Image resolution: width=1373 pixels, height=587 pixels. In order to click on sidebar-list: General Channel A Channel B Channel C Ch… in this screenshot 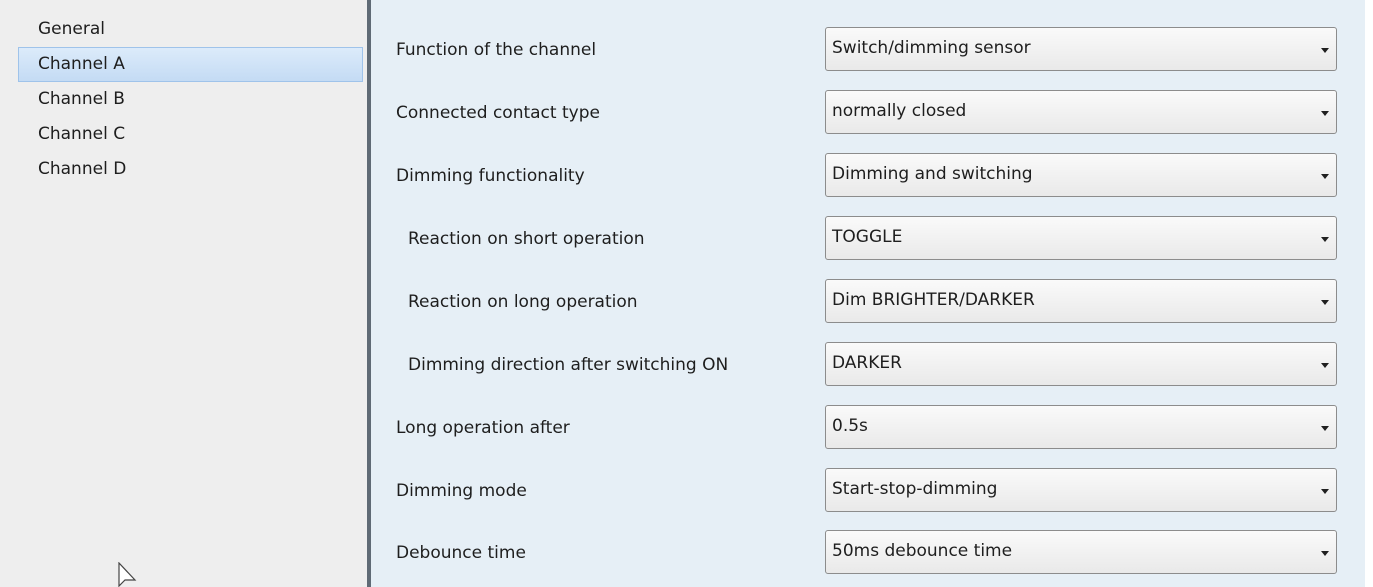, I will do `click(190, 99)`.